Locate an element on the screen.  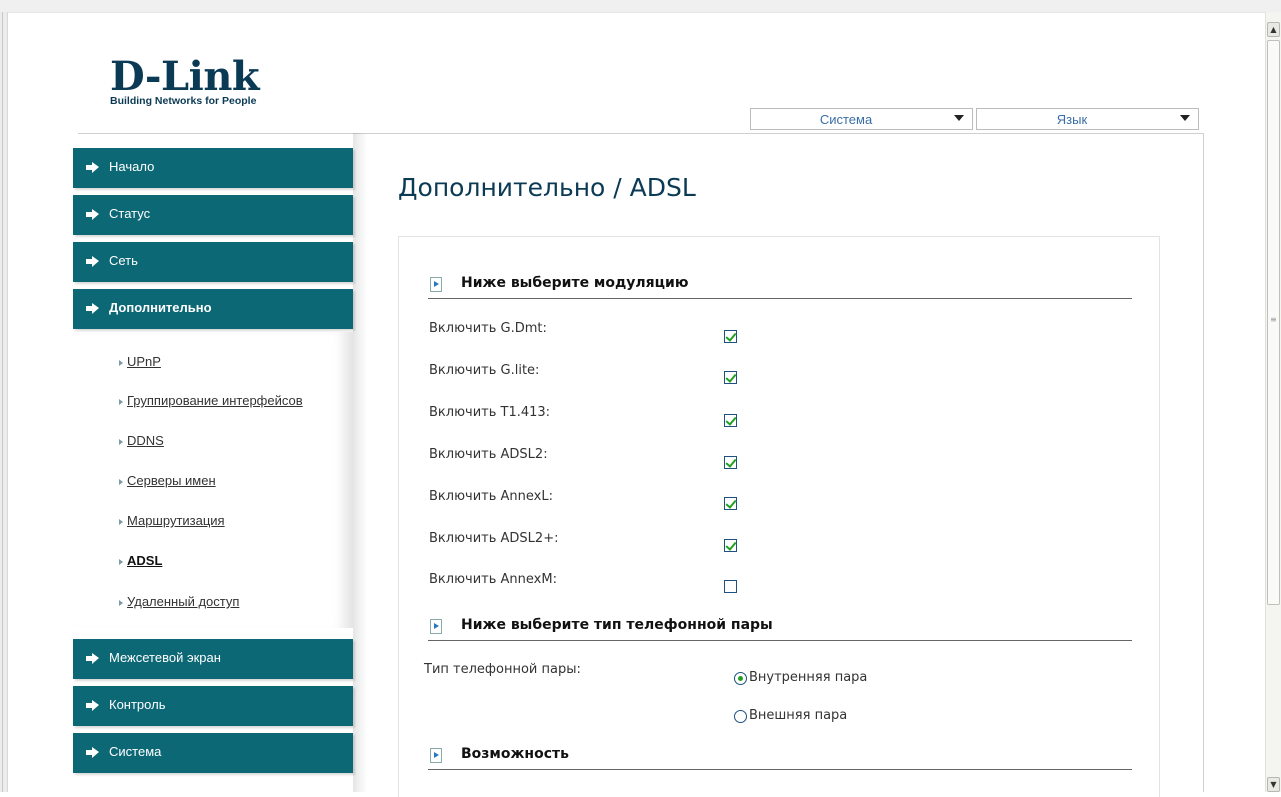
submenu-label: ADSL is located at coordinates (145, 560).